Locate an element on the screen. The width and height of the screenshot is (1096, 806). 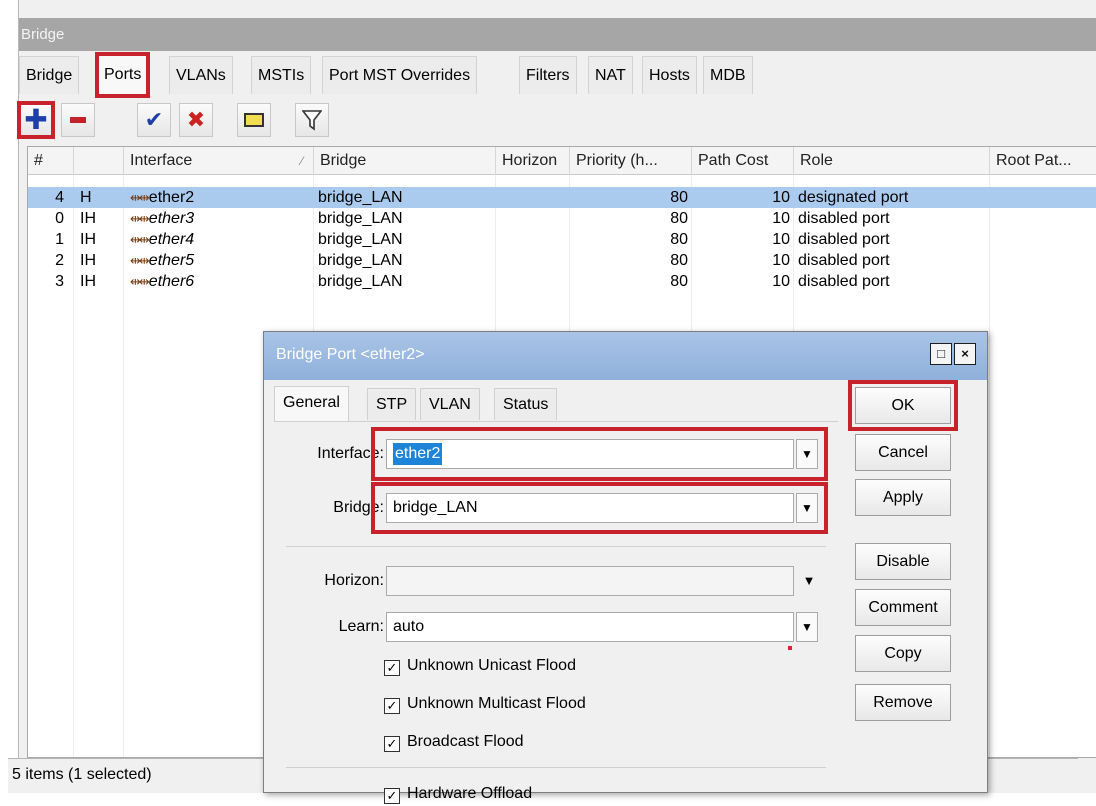
interface-highlight is located at coordinates (599, 454).